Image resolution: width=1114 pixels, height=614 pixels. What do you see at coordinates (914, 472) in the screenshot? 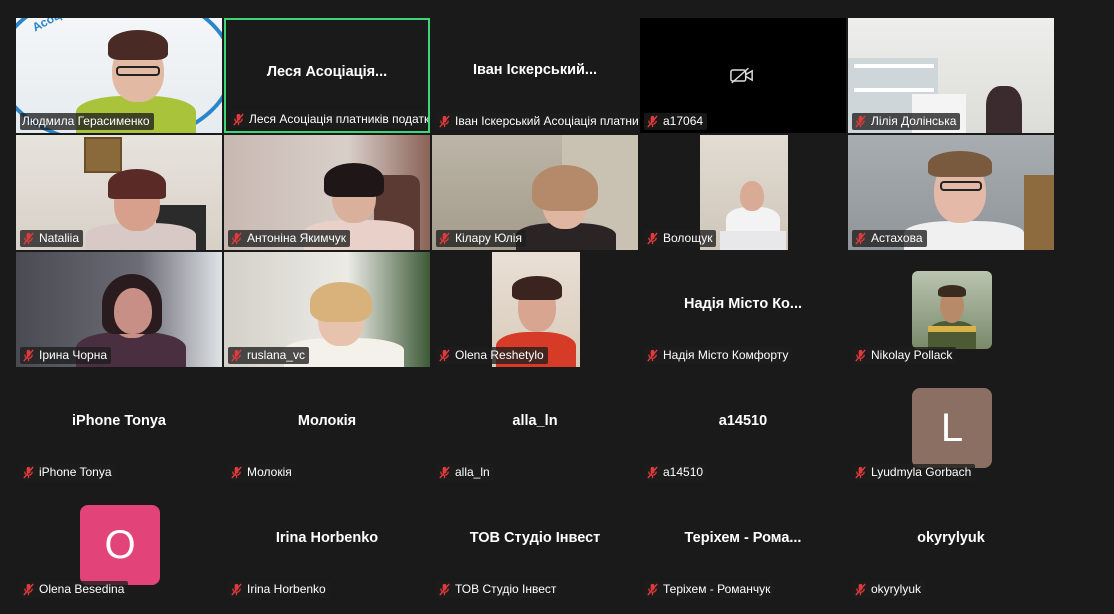
I see `participant-name-label: Lyudmyla Gorbach` at bounding box center [914, 472].